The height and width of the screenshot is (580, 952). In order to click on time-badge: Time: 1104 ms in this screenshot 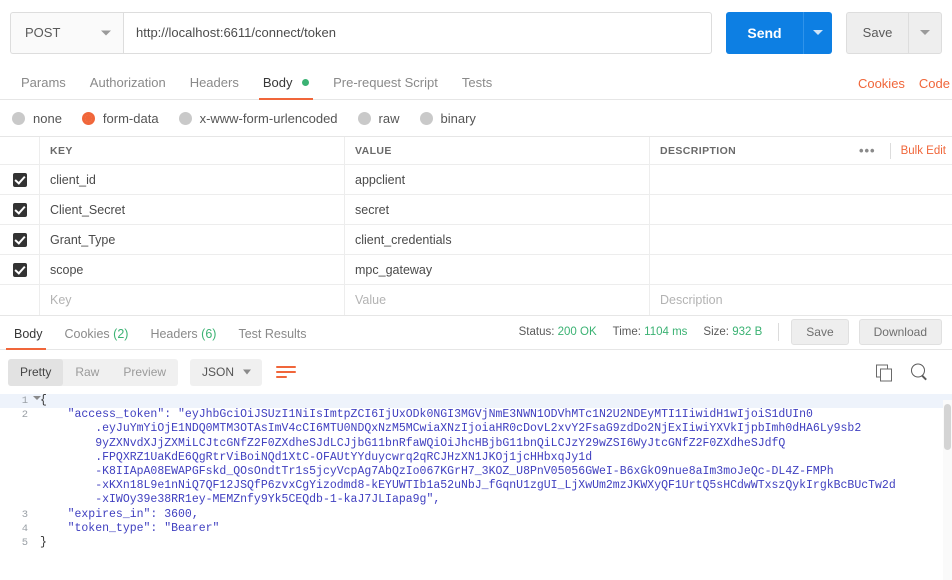, I will do `click(650, 332)`.